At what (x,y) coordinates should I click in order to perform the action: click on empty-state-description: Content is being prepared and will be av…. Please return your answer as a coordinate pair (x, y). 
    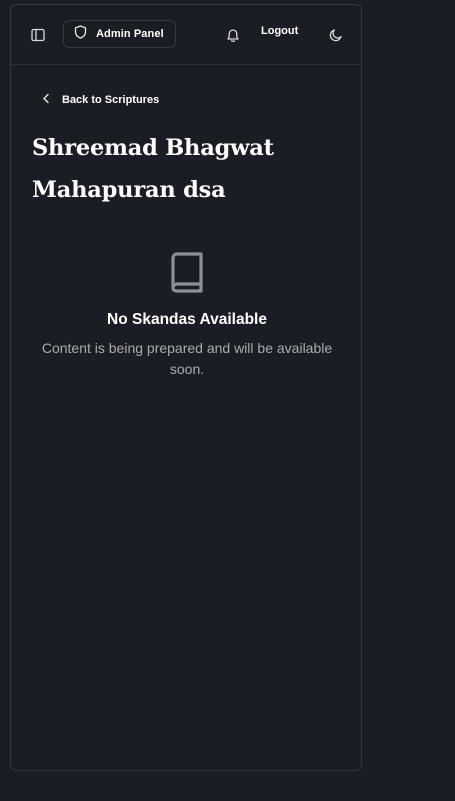
    Looking at the image, I should click on (187, 358).